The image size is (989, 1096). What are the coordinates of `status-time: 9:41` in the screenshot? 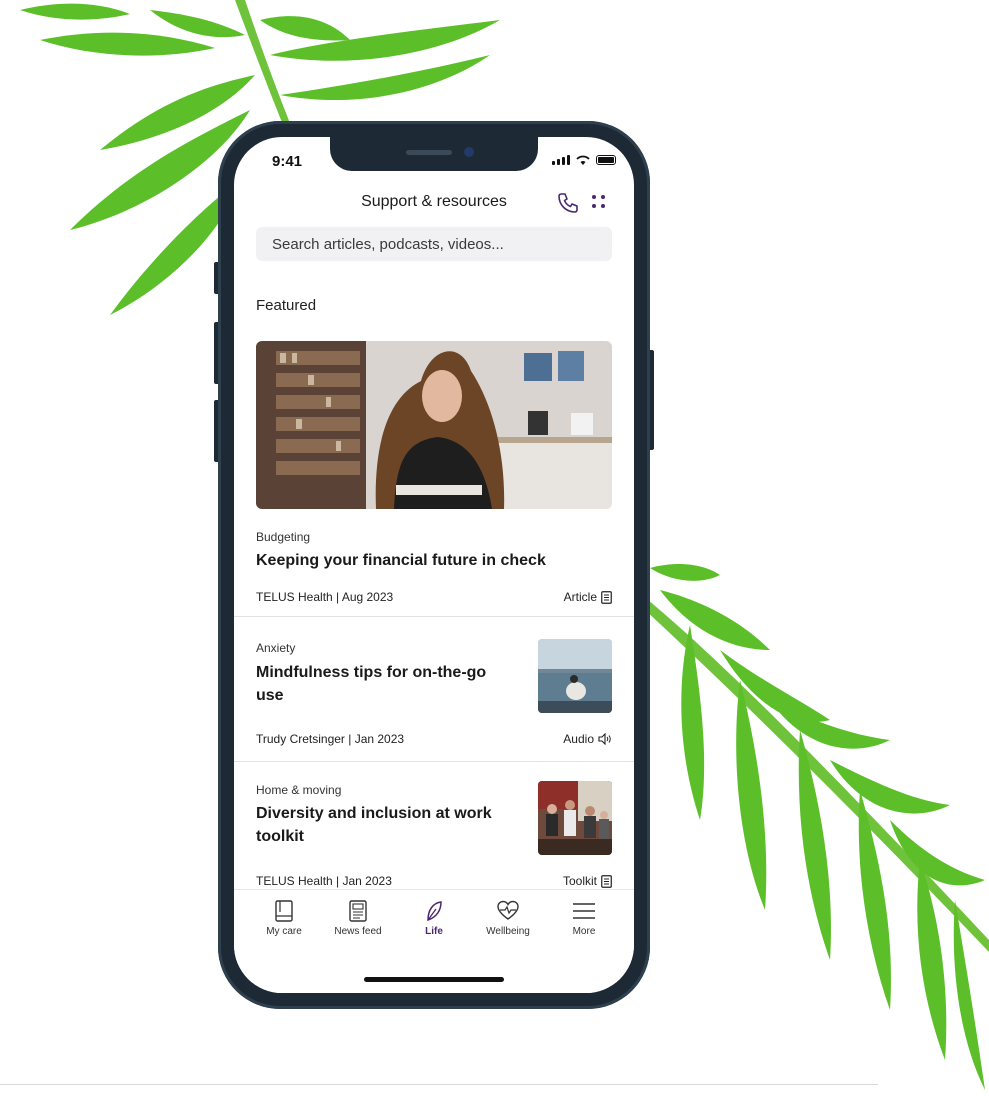 It's located at (287, 161).